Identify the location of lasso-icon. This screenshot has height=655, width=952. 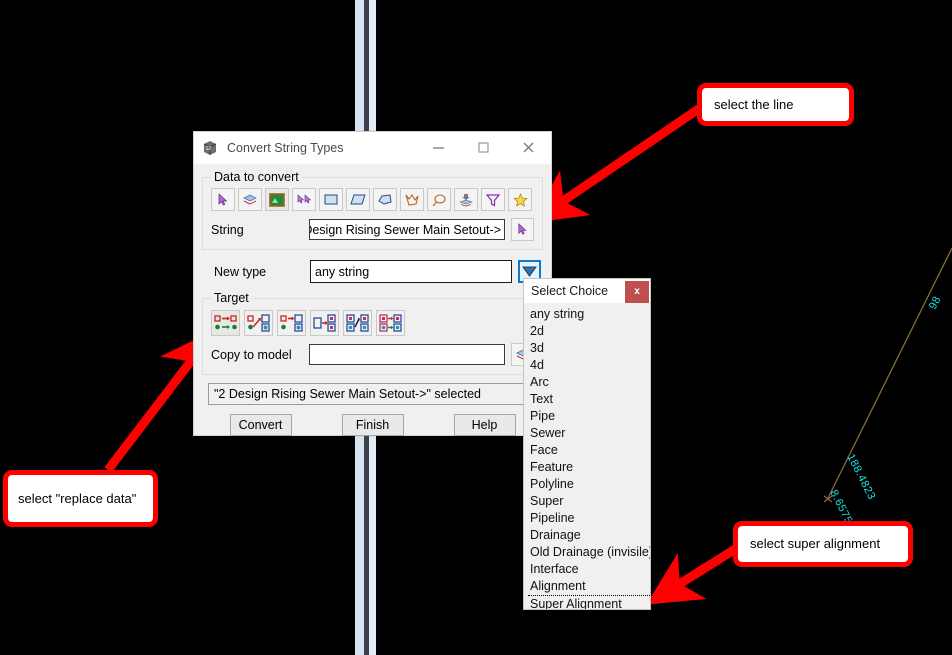
(439, 199).